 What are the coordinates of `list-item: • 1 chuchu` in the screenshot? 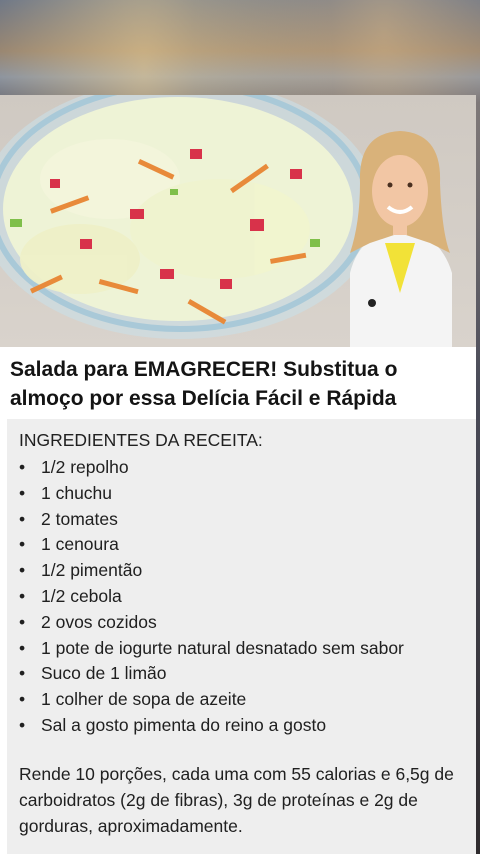 It's located at (241, 494).